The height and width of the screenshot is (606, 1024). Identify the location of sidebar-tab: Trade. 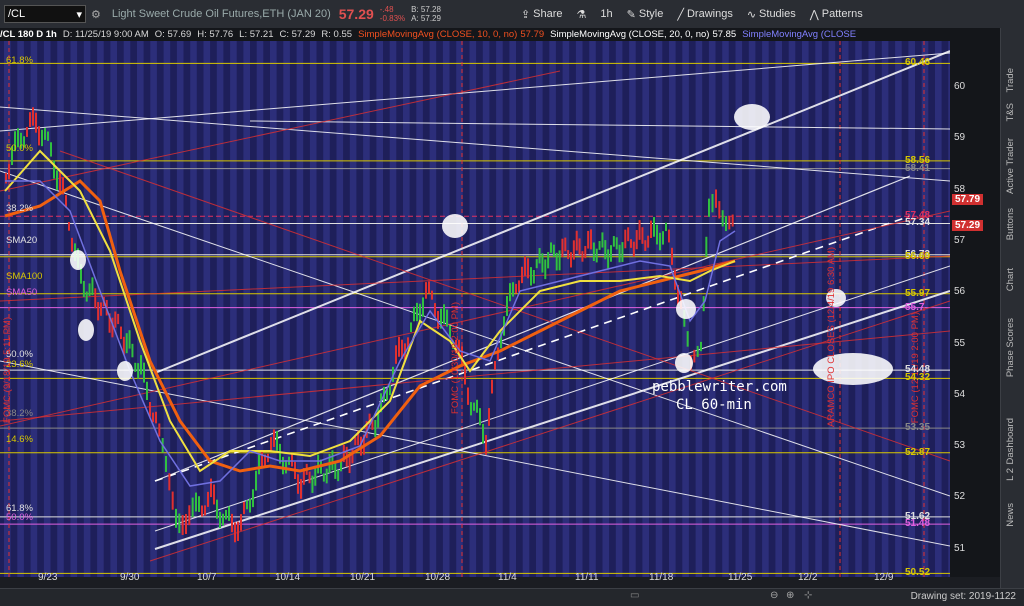
(1010, 80).